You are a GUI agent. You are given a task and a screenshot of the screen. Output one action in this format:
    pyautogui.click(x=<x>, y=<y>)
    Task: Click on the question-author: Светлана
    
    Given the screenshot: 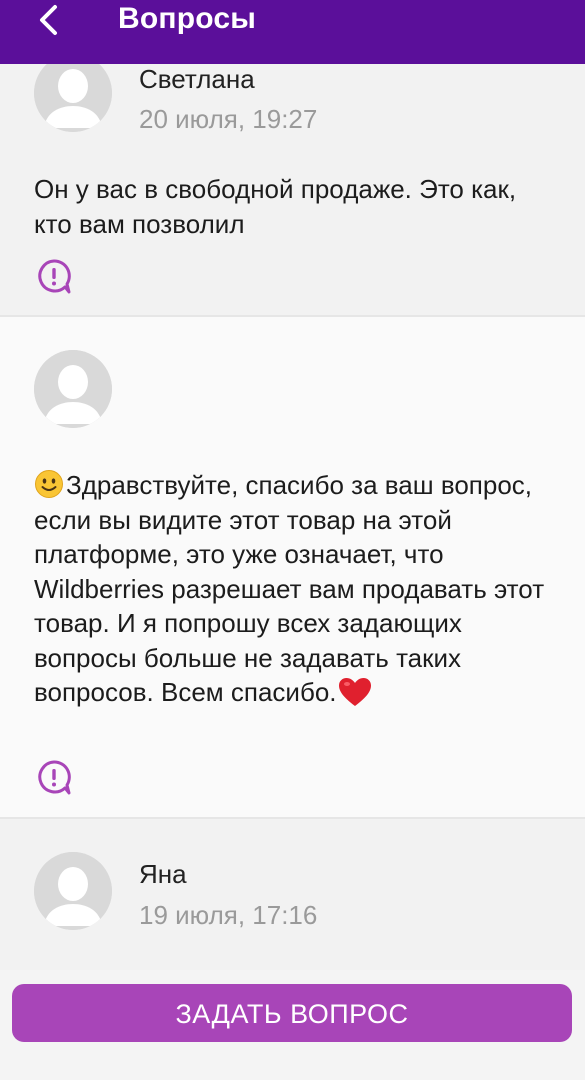 What is the action you would take?
    pyautogui.click(x=197, y=79)
    